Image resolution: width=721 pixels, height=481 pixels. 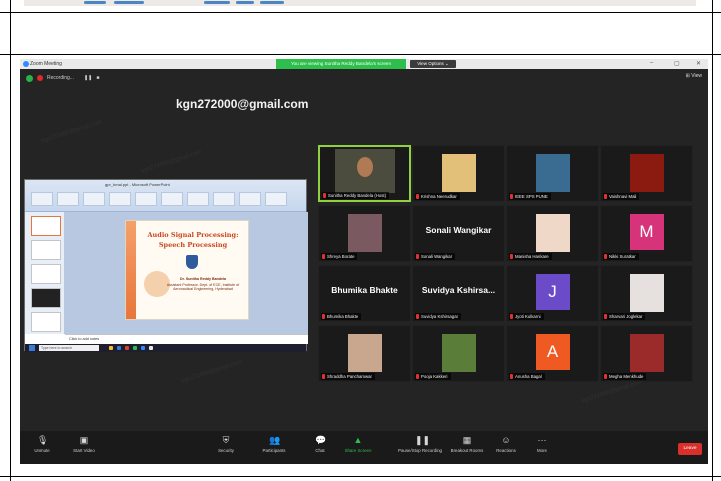 What do you see at coordinates (203, 279) in the screenshot?
I see `slide-author: Dr. Sunitha Reddy Bandela` at bounding box center [203, 279].